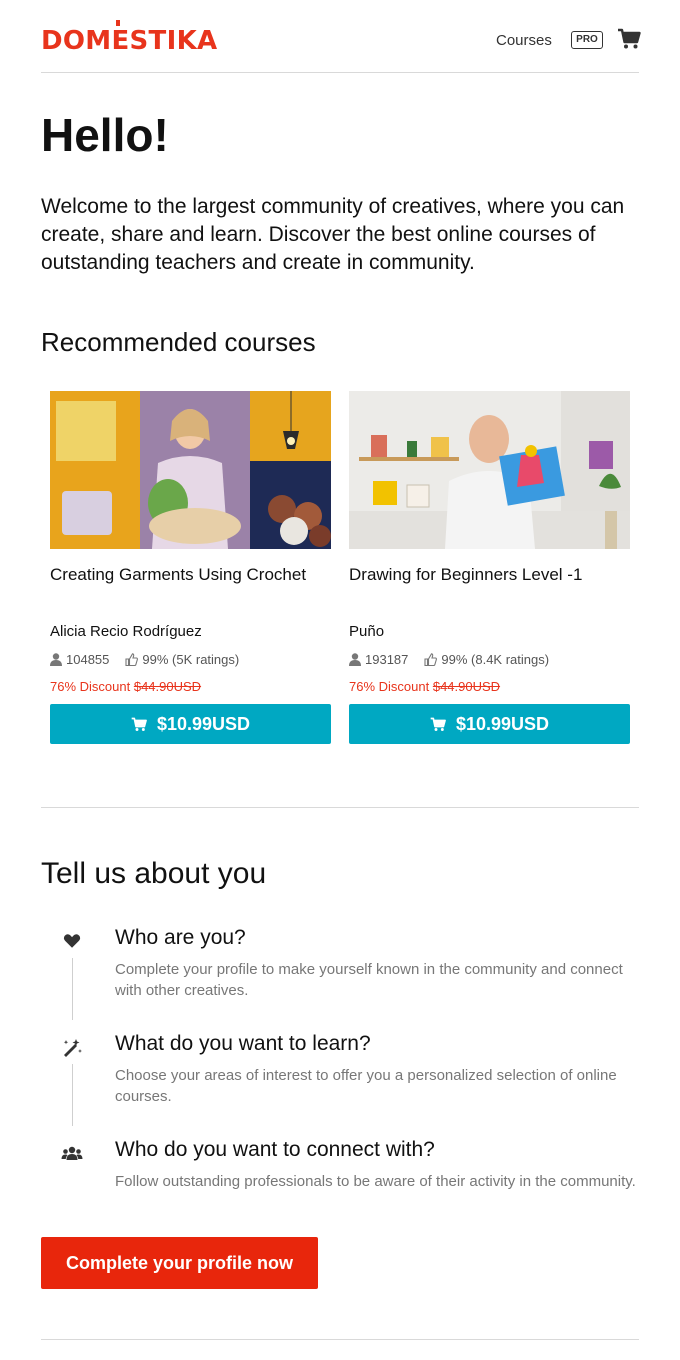 This screenshot has width=680, height=1360. Describe the element at coordinates (154, 873) in the screenshot. I see `tell-us-title: Tell us about you` at that location.